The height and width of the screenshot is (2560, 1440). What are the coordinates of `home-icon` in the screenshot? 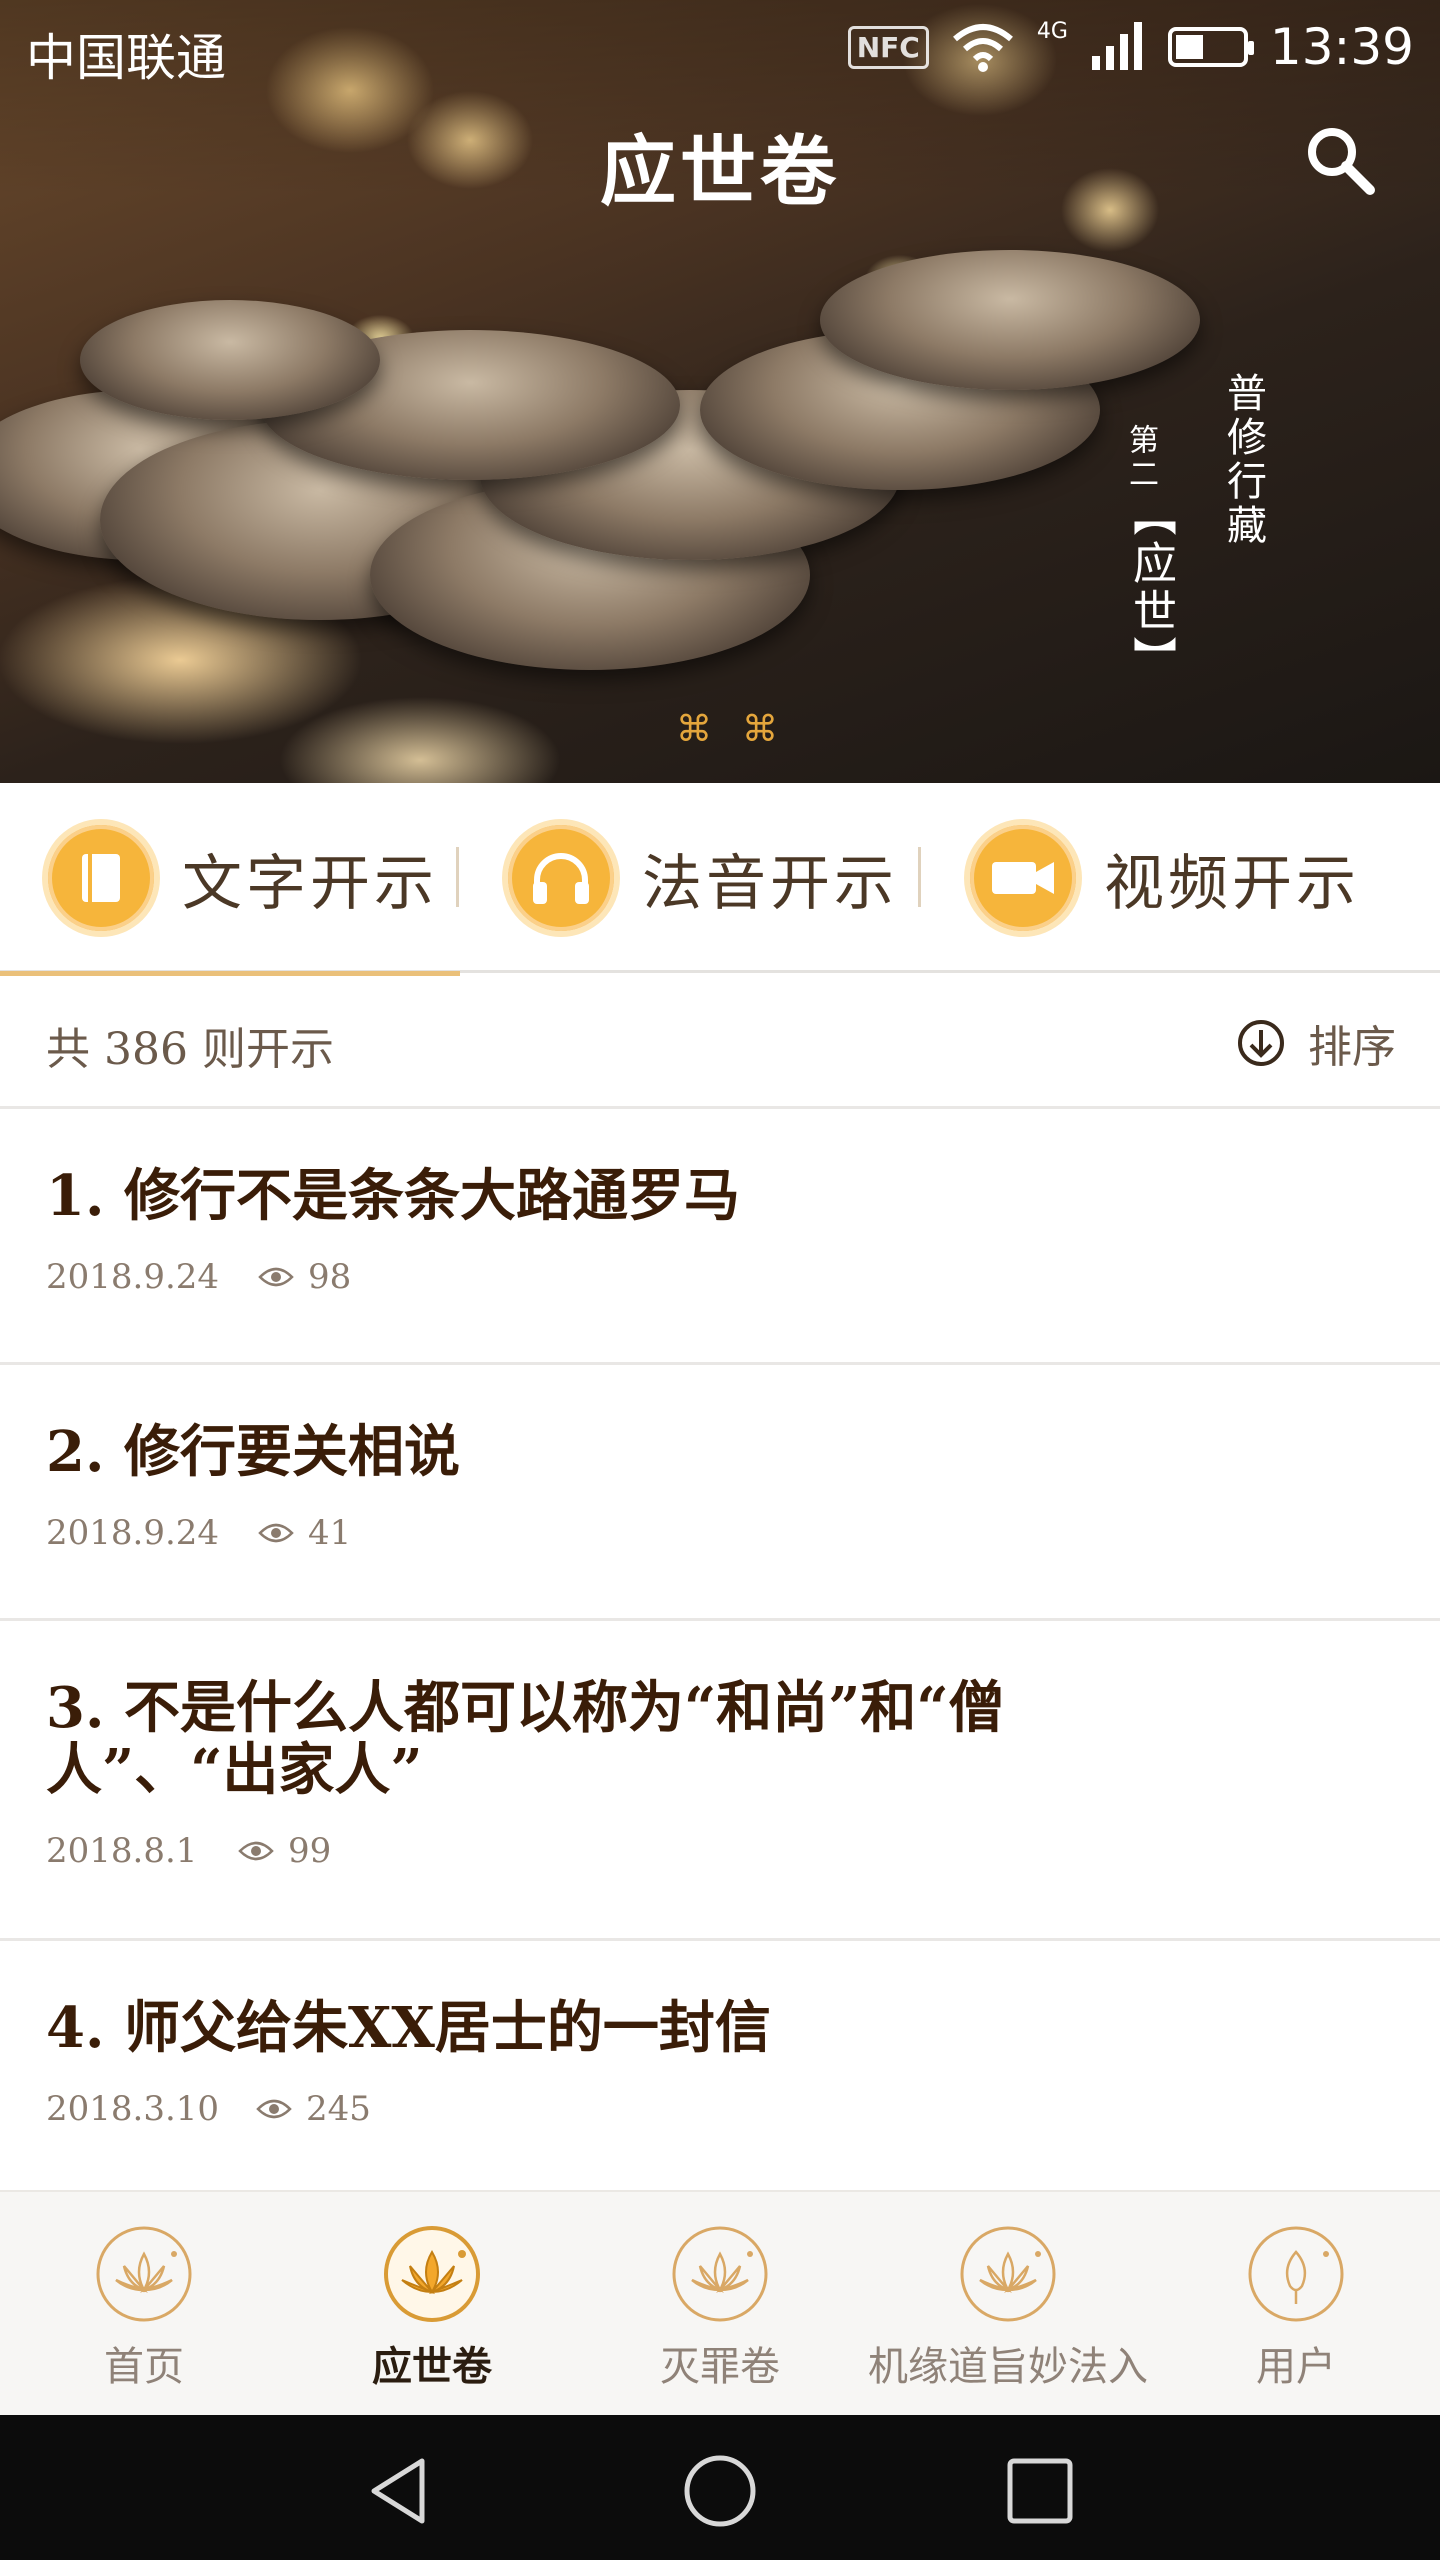 It's located at (720, 2491).